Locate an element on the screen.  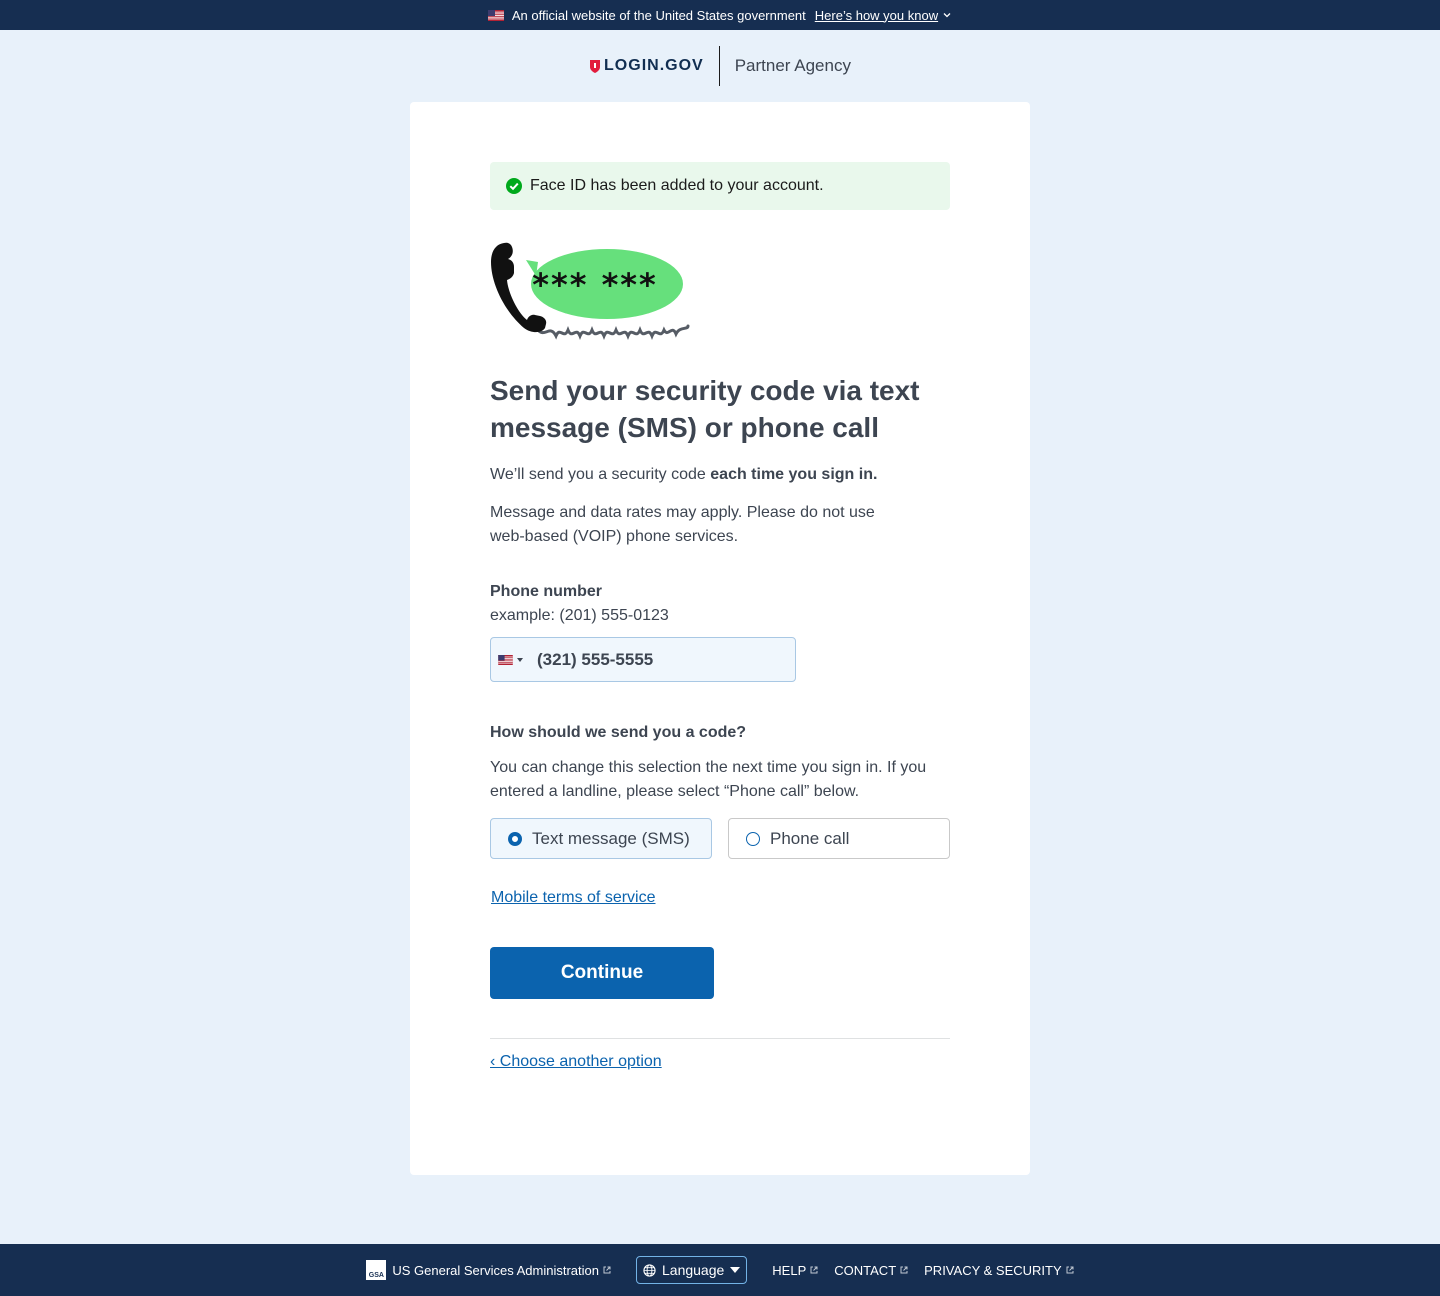
radio-selected-icon is located at coordinates (515, 838).